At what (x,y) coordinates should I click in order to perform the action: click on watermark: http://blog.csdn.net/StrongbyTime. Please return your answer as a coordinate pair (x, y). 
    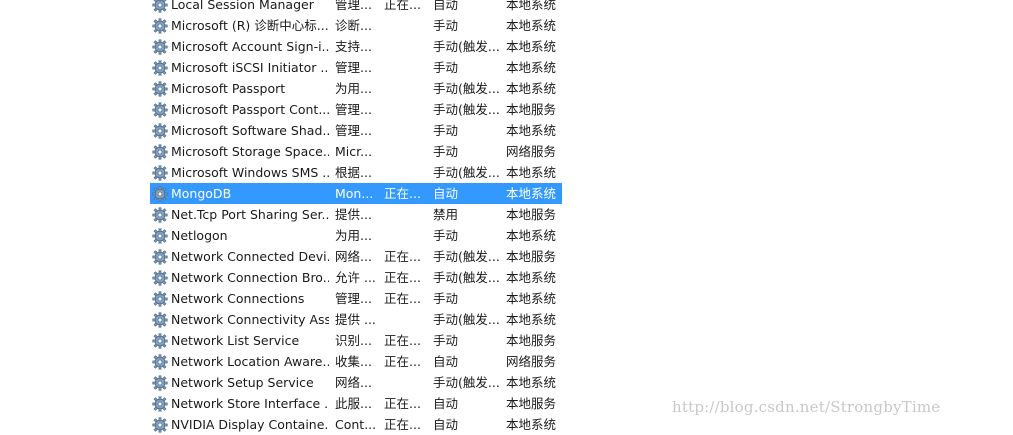
    Looking at the image, I should click on (806, 407).